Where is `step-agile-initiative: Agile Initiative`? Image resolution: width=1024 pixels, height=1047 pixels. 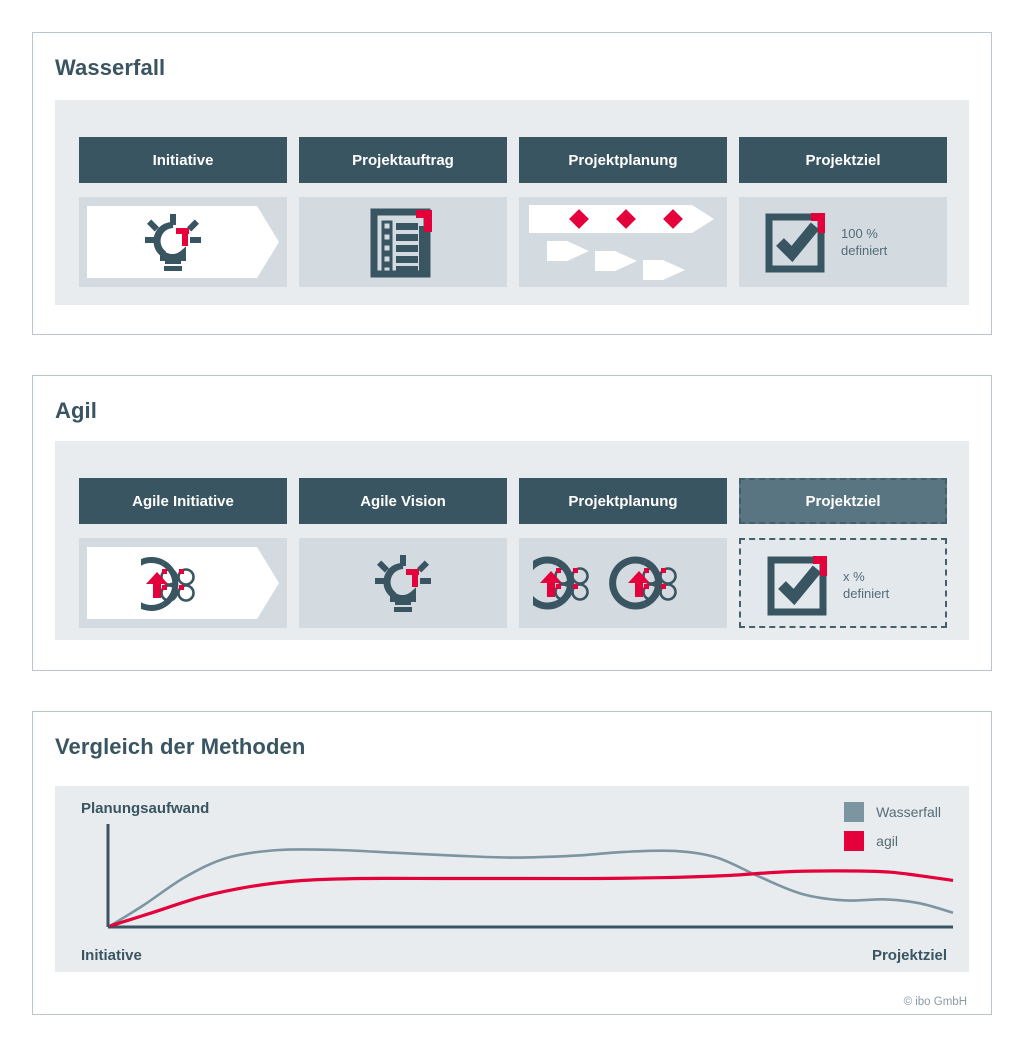 step-agile-initiative: Agile Initiative is located at coordinates (183, 553).